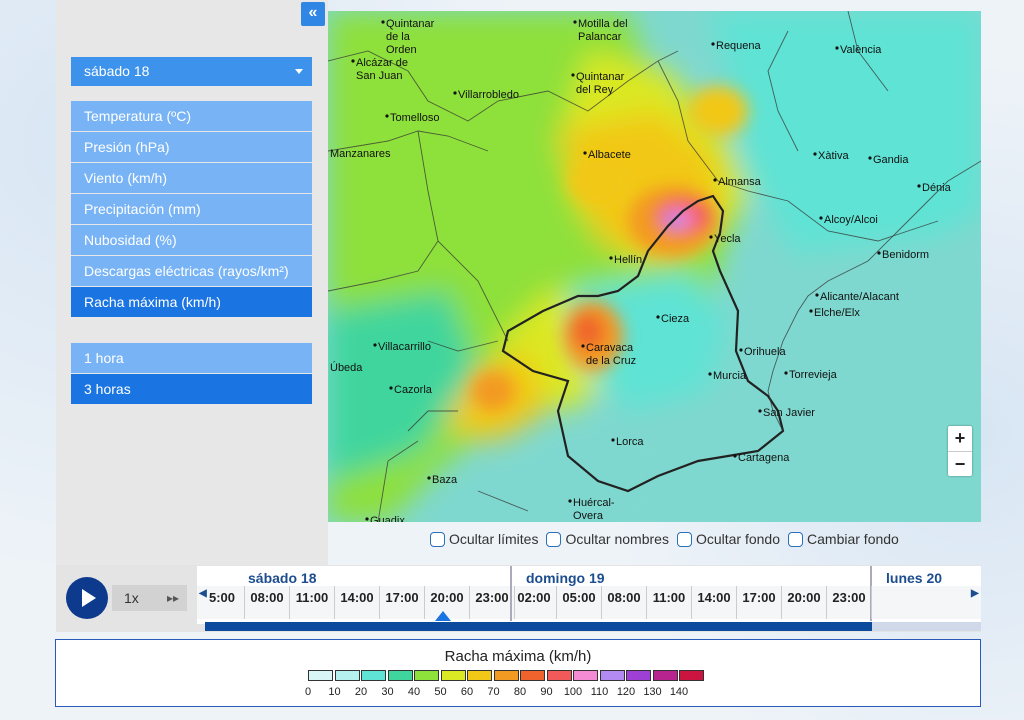 The height and width of the screenshot is (720, 1024). I want to click on city-label: Alicante/Alacant, so click(859, 297).